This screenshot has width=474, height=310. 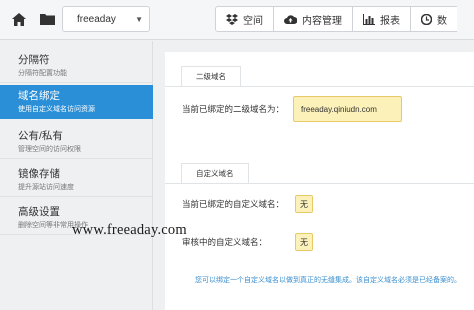 What do you see at coordinates (139, 19) in the screenshot?
I see `chevron-down-icon: ▼` at bounding box center [139, 19].